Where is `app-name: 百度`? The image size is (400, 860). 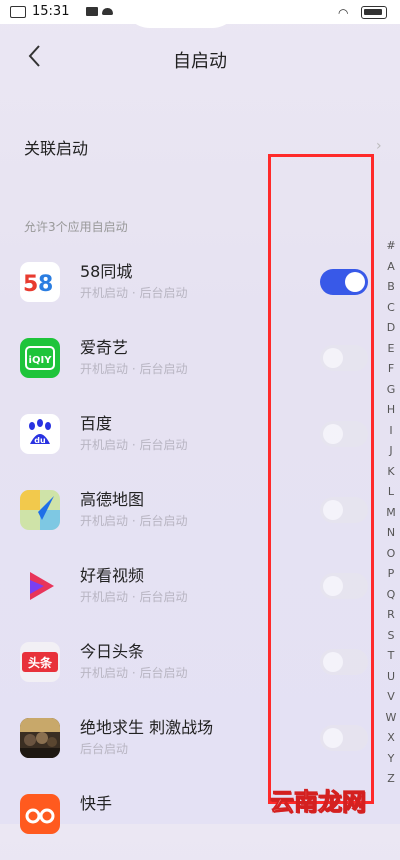 app-name: 百度 is located at coordinates (96, 423).